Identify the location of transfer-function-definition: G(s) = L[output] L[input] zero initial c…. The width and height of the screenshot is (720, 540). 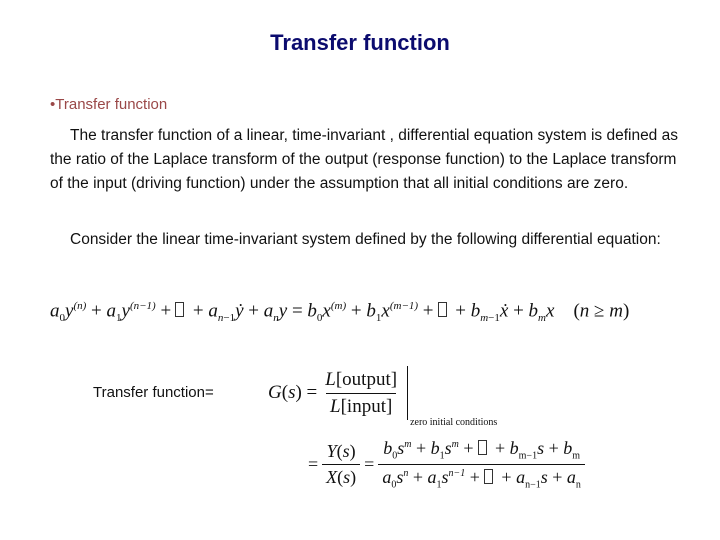
(382, 397).